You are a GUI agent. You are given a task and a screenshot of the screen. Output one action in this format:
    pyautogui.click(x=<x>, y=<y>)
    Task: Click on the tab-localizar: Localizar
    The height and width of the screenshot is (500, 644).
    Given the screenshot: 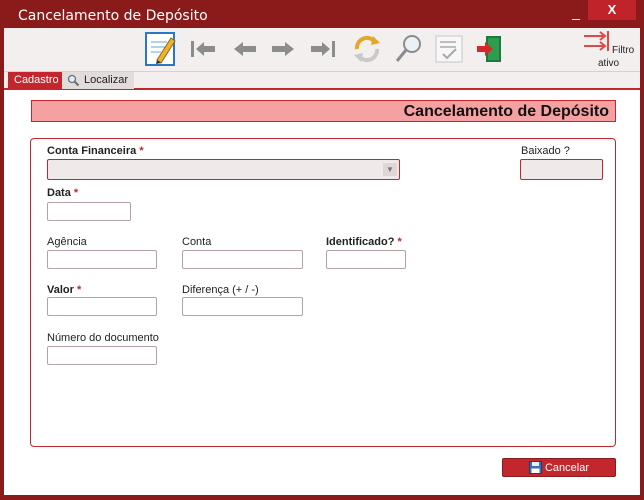 What is the action you would take?
    pyautogui.click(x=98, y=80)
    